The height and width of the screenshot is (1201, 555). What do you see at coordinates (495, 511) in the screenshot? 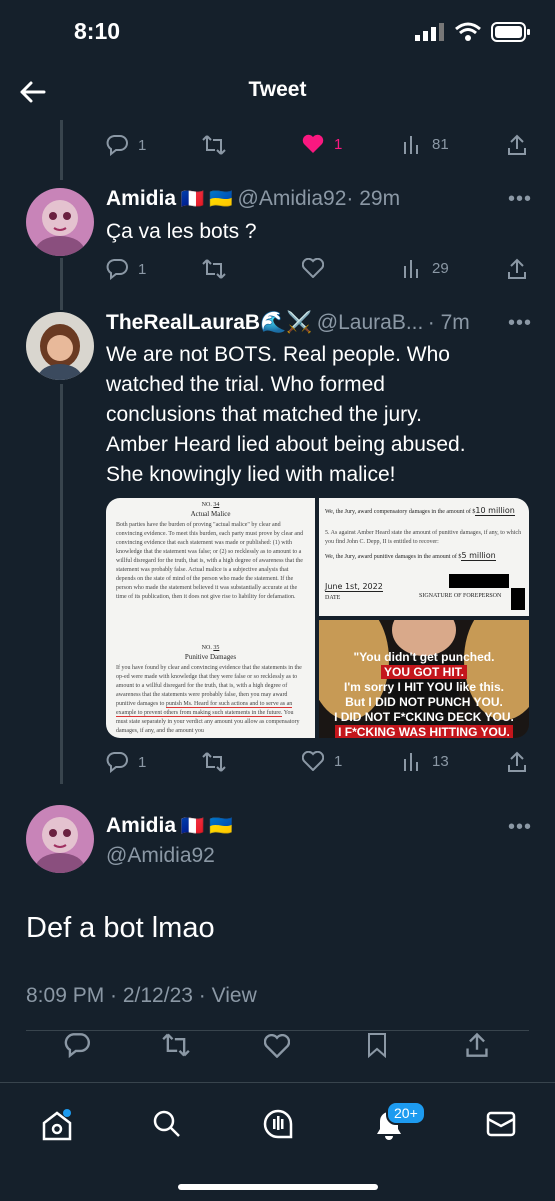
I see `verdict-amount: 10 million` at bounding box center [495, 511].